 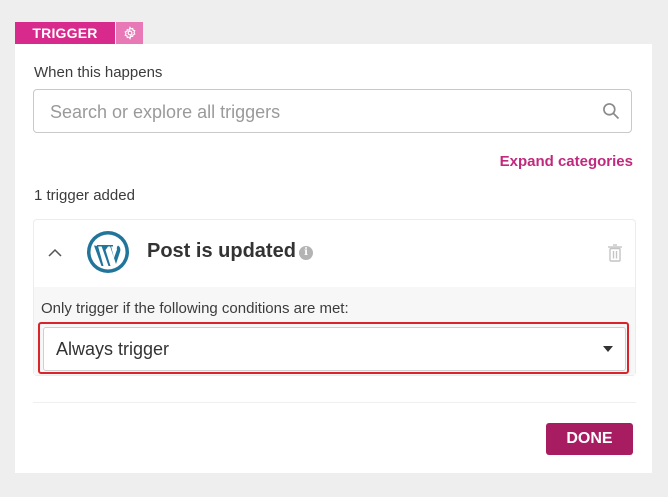 What do you see at coordinates (55, 253) in the screenshot?
I see `chevron-up-icon` at bounding box center [55, 253].